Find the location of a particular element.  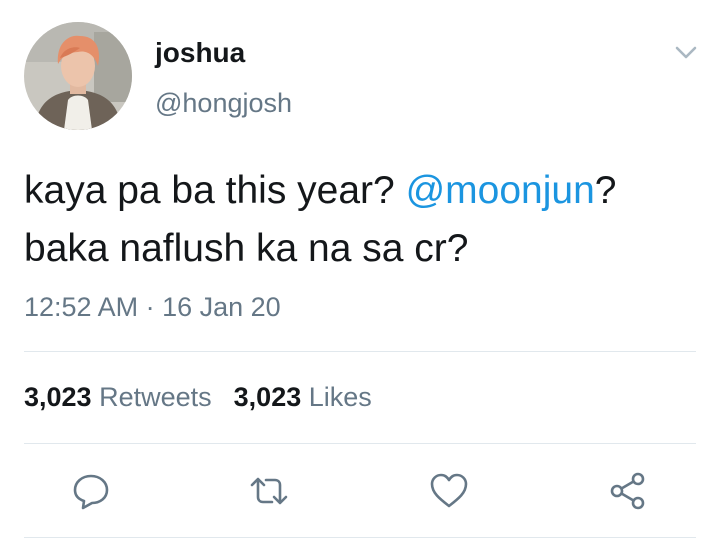

reply-button is located at coordinates (91, 491).